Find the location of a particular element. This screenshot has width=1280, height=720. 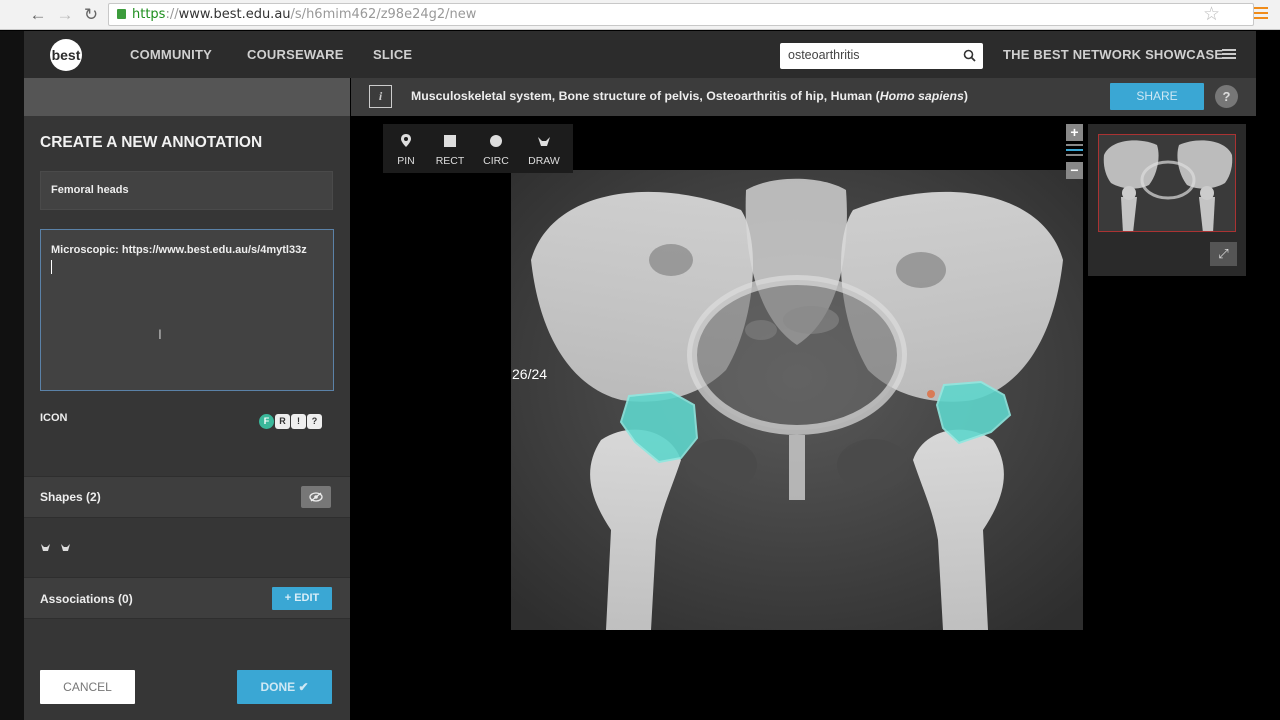

pin-icon is located at coordinates (406, 143).